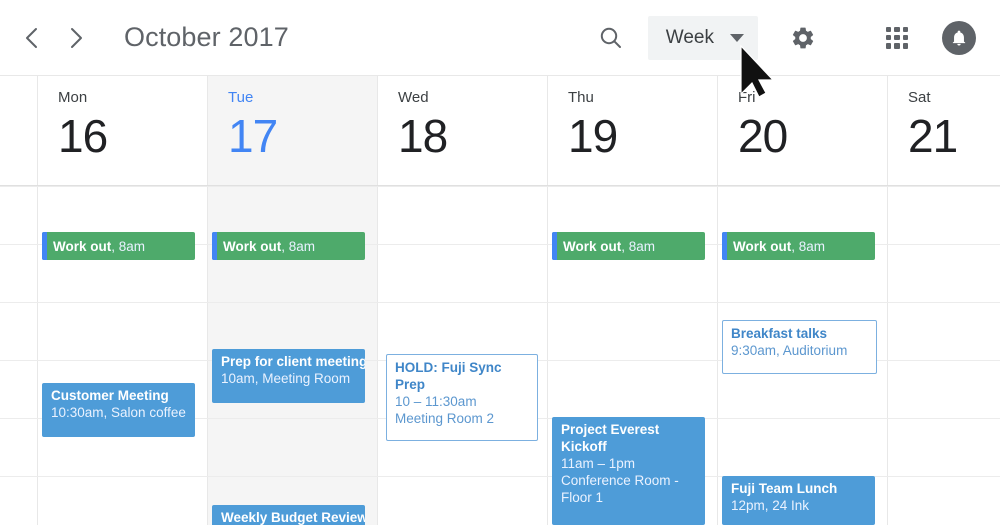 This screenshot has width=1000, height=525. What do you see at coordinates (110, 395) in the screenshot?
I see `event-title: Customer Meeting` at bounding box center [110, 395].